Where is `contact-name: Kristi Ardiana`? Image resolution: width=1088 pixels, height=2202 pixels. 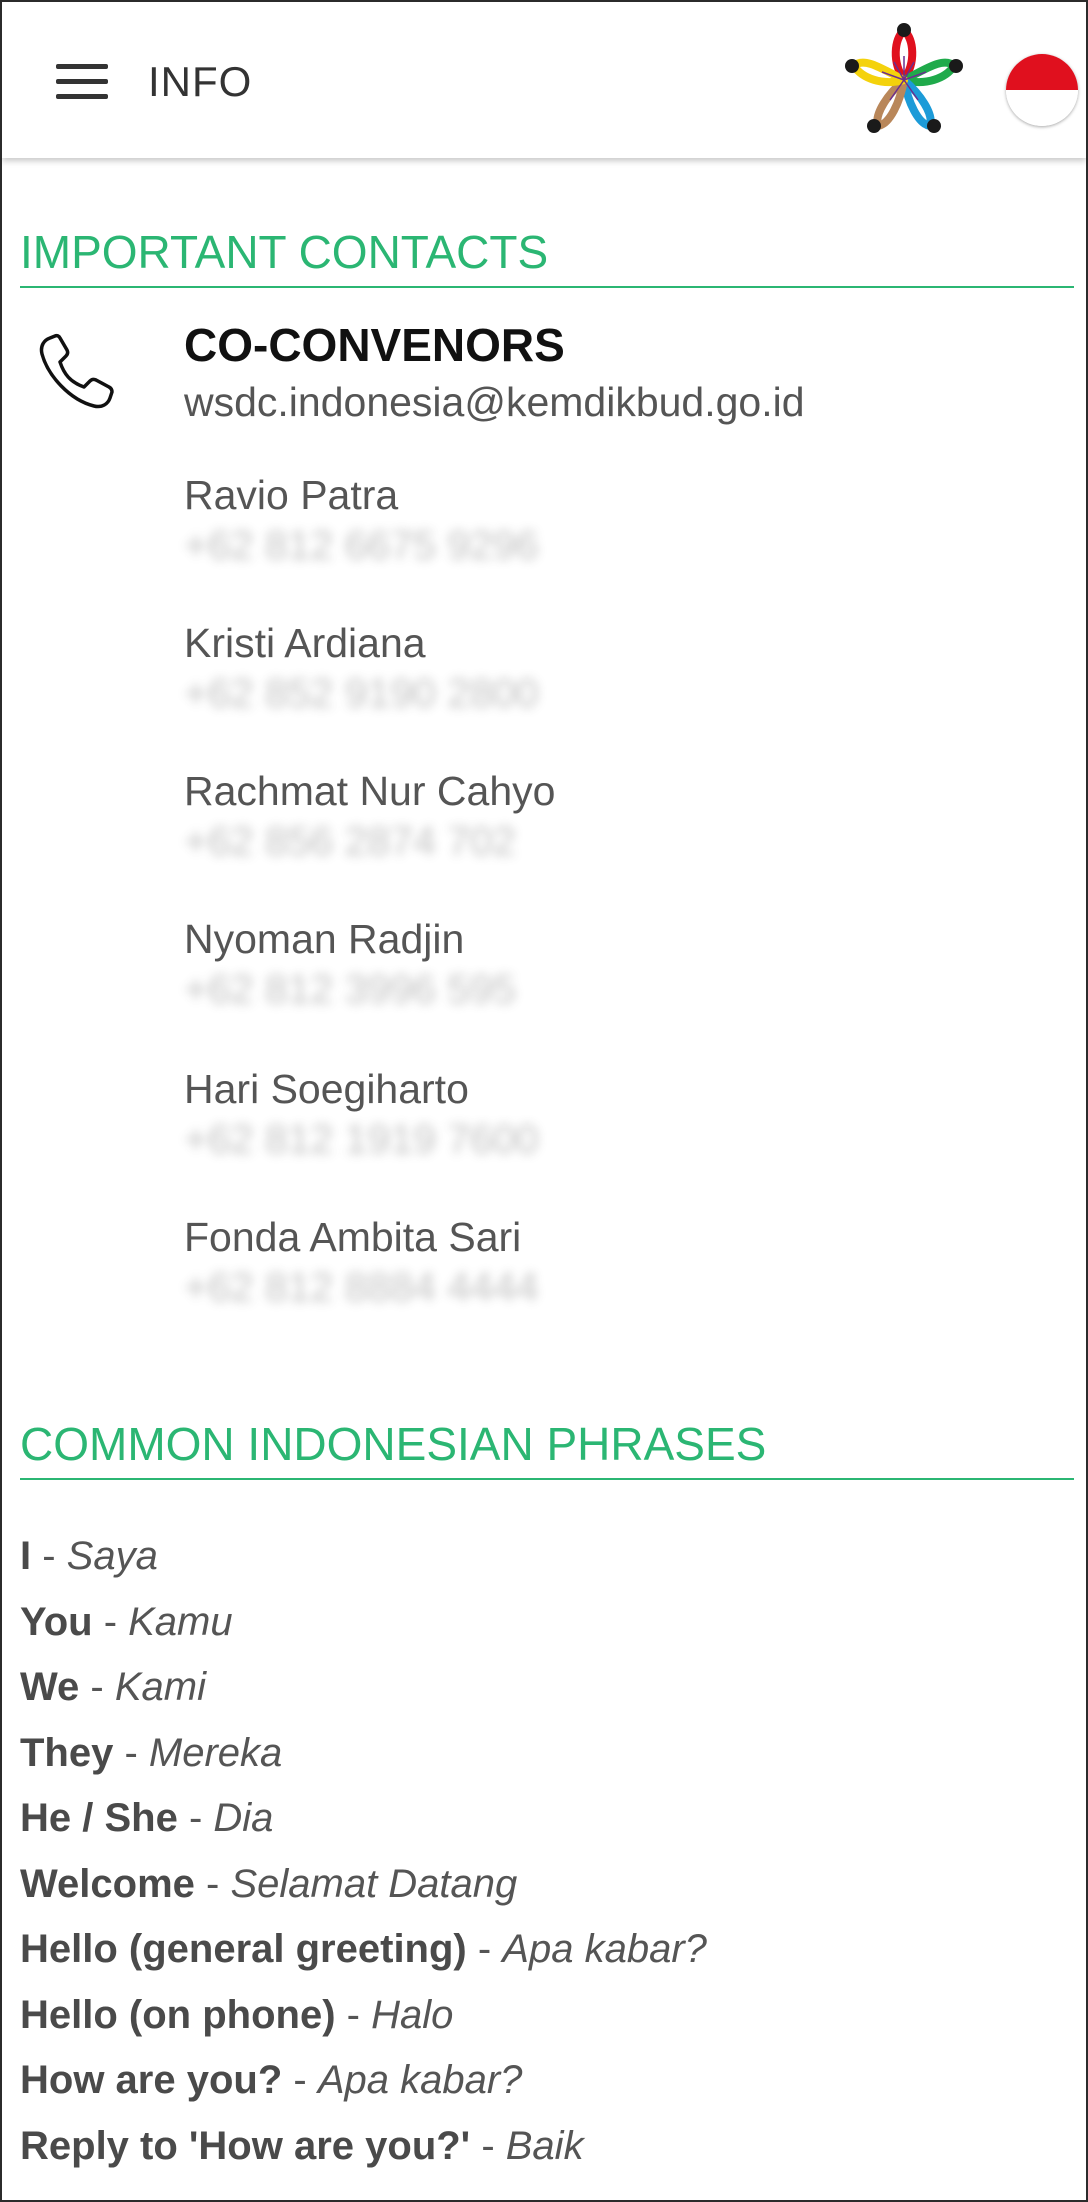 contact-name: Kristi Ardiana is located at coordinates (305, 643).